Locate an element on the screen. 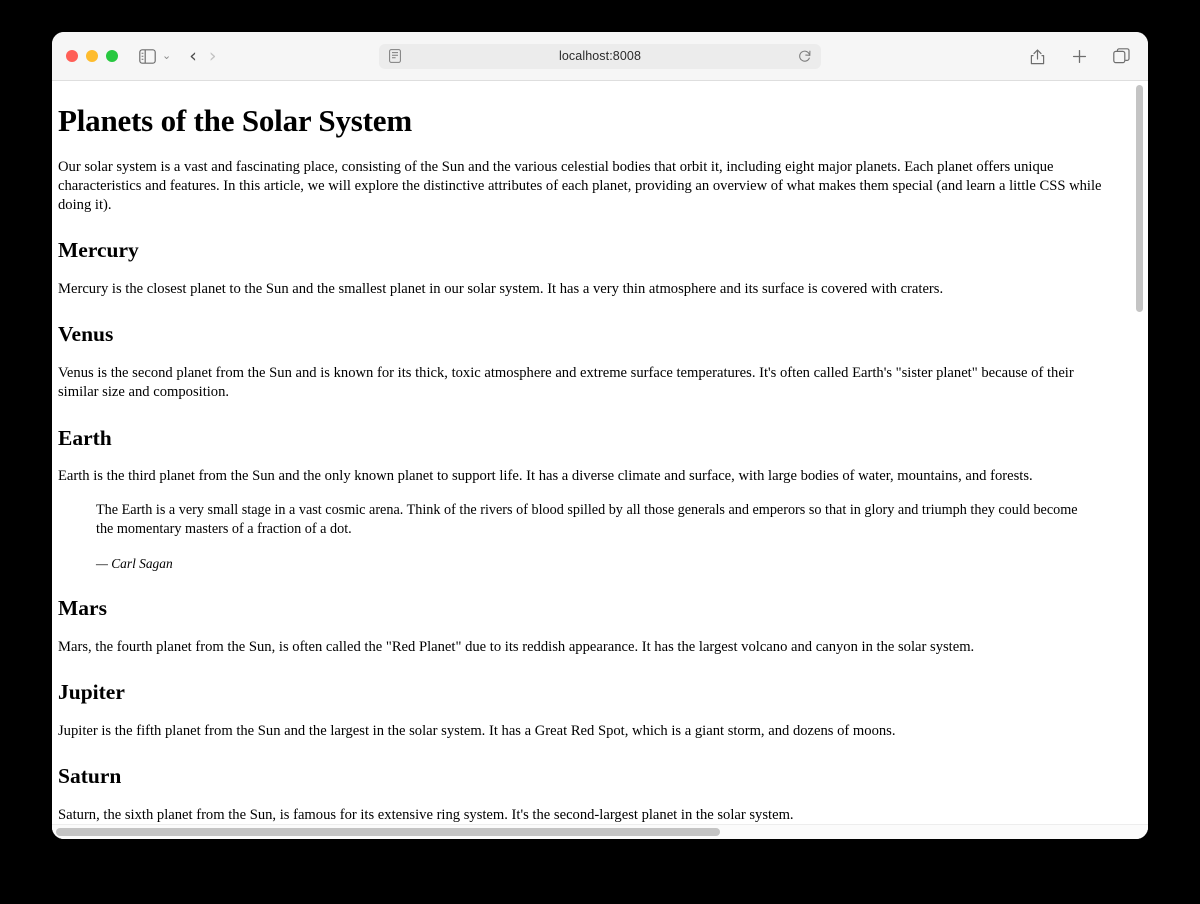  section-heading-mars: Mars is located at coordinates (82, 607).